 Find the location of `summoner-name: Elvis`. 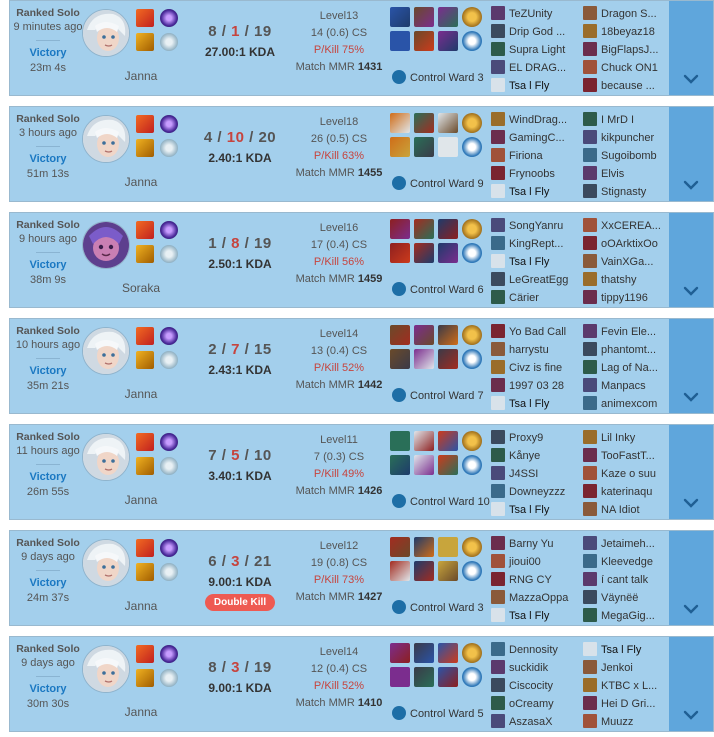

summoner-name: Elvis is located at coordinates (612, 174).